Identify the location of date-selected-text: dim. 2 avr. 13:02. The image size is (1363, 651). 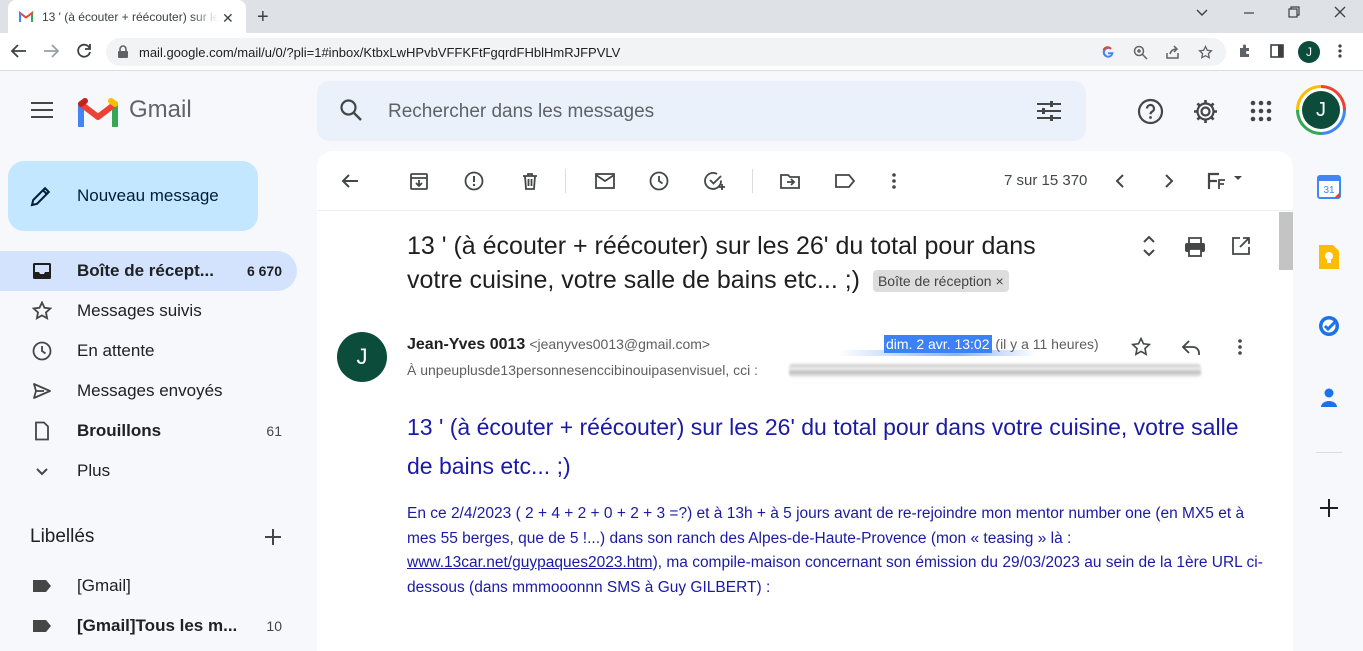
(938, 344).